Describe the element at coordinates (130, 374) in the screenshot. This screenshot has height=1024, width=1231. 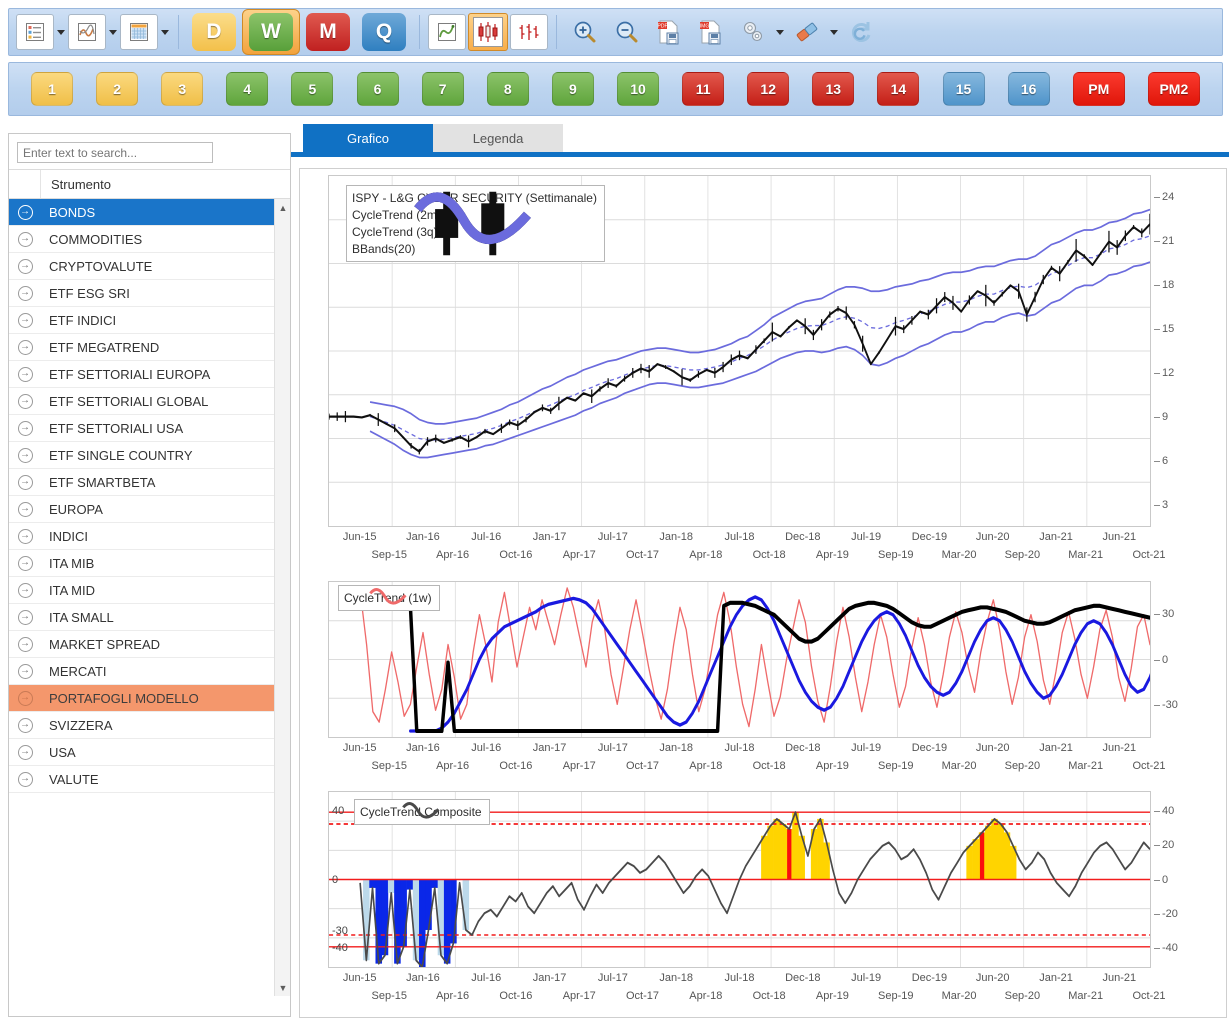
I see `sidebar-item-label: ETF SETTORIALI EUROPA` at that location.